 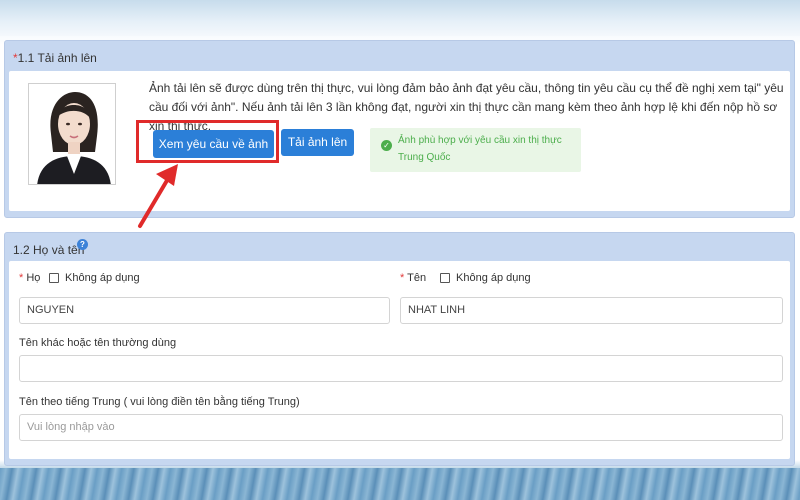 I want to click on view-photo-requirements-button: Xem yêu cầu về ảnh, so click(x=213, y=144).